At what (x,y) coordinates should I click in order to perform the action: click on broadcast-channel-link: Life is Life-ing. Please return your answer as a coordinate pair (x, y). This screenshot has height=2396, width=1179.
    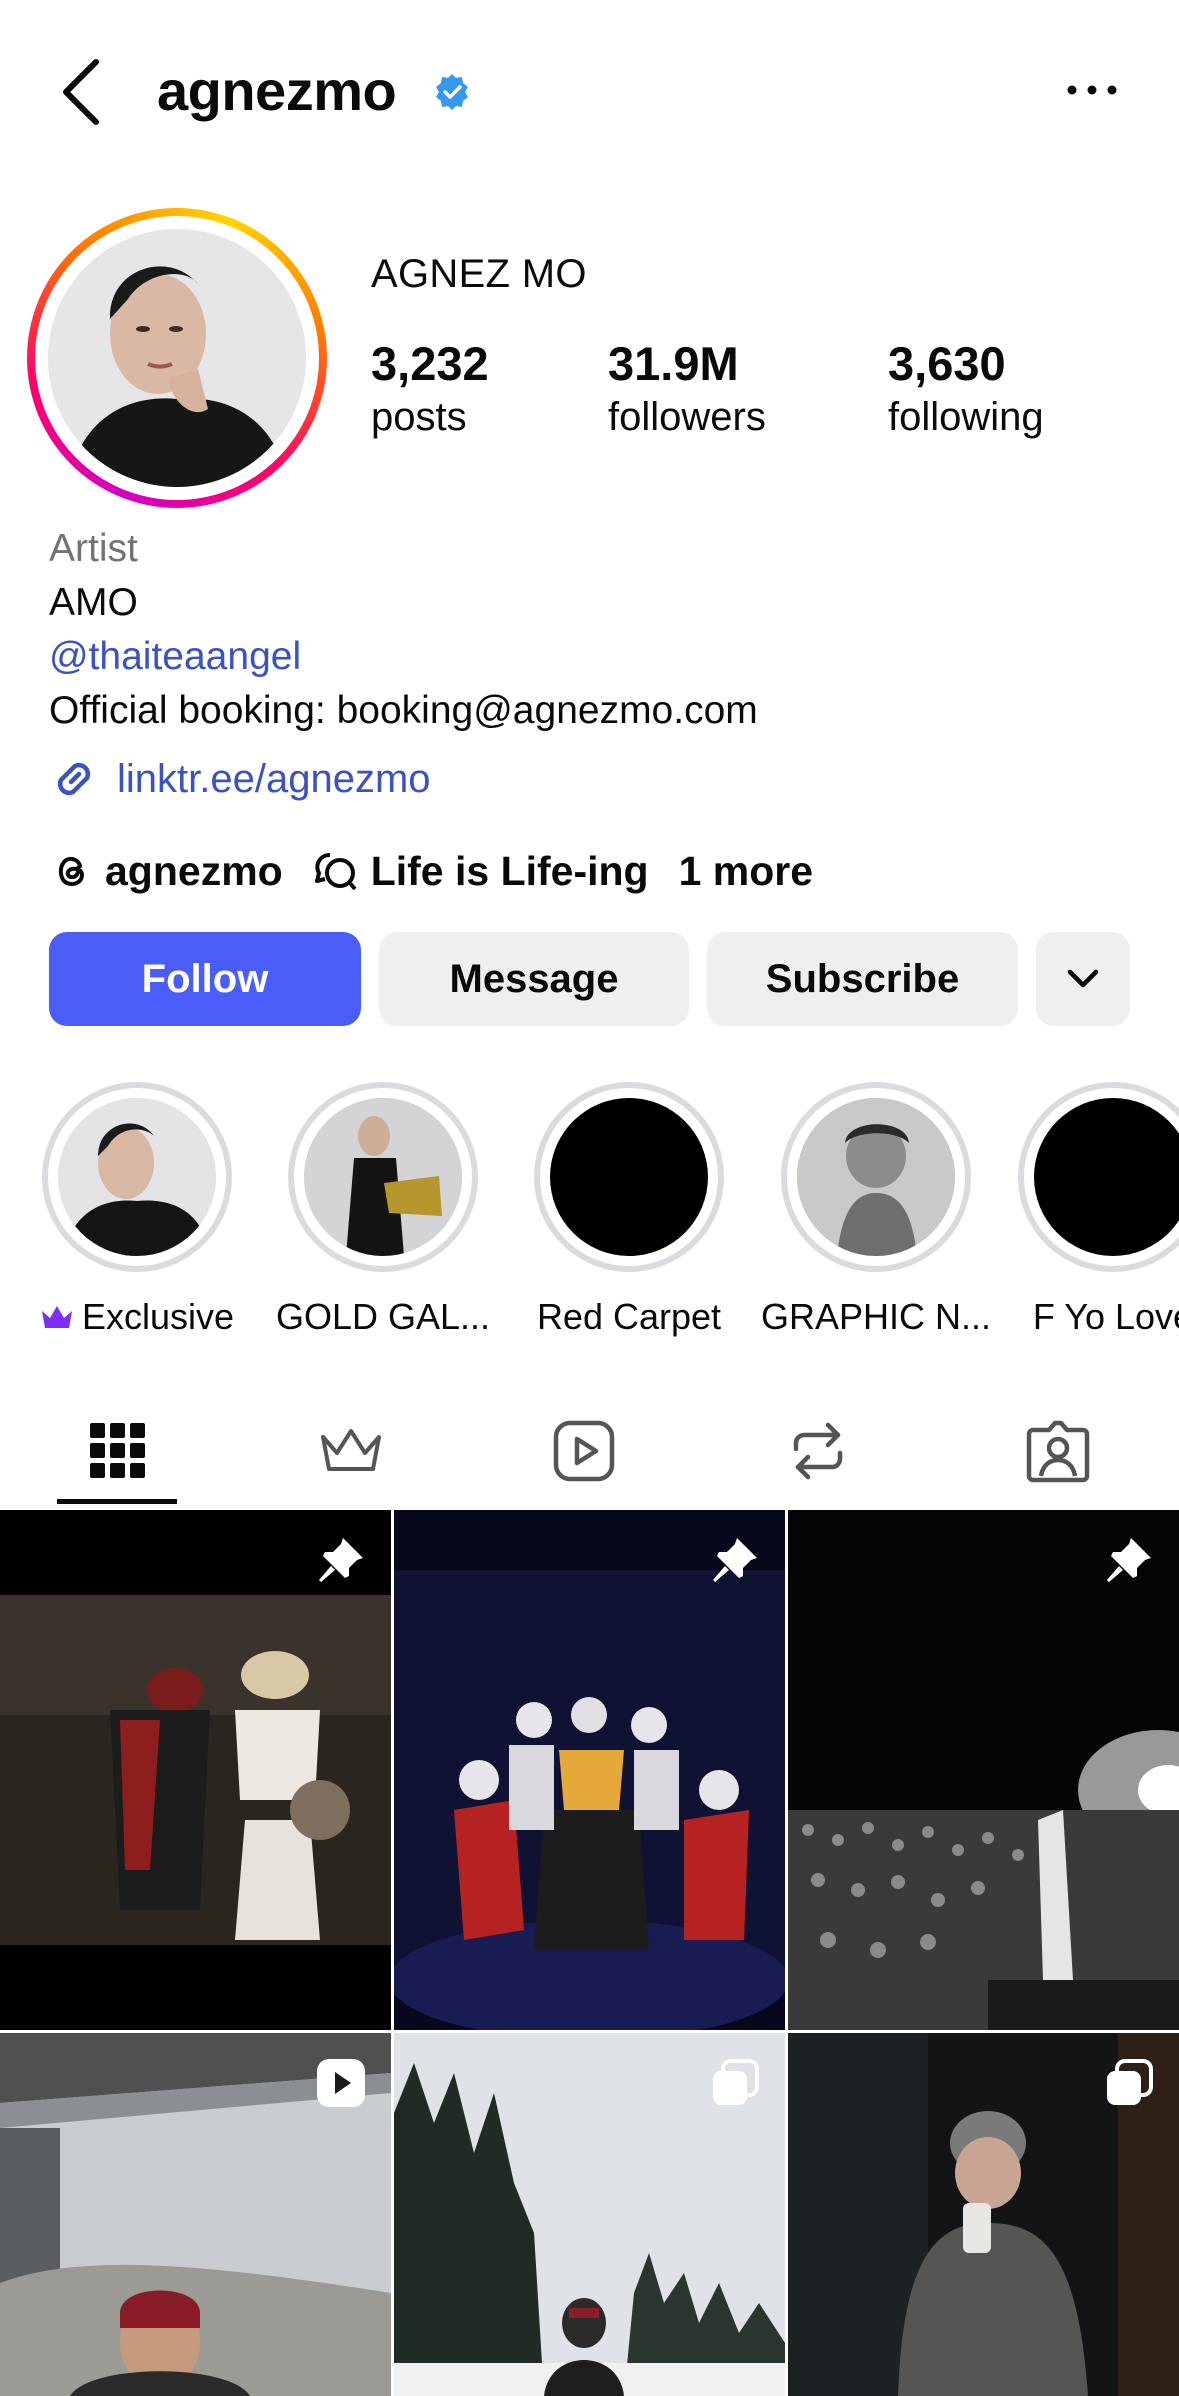
    Looking at the image, I should click on (481, 871).